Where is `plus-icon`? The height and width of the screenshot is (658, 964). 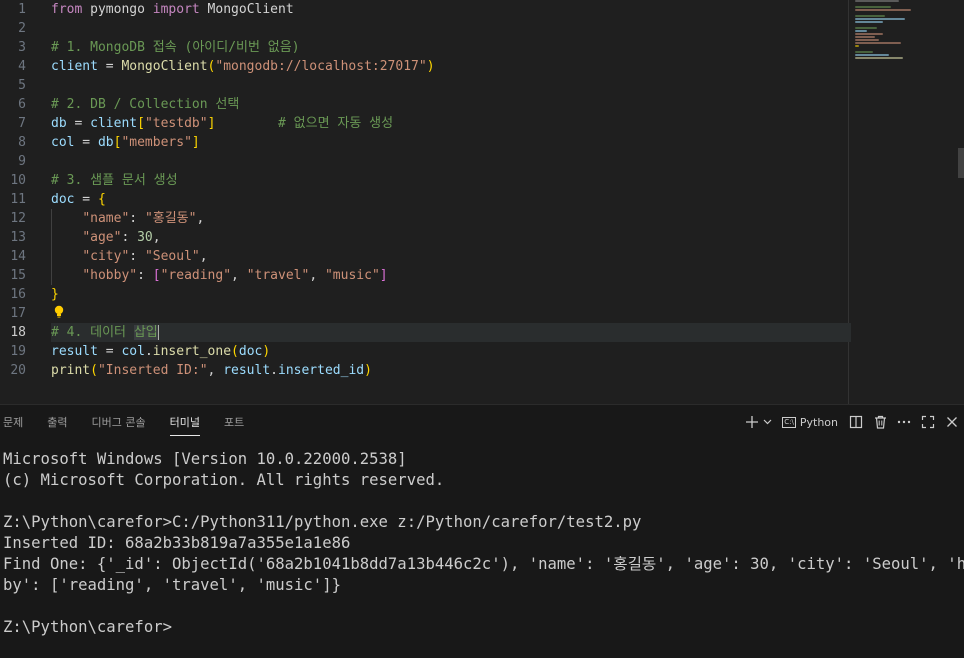 plus-icon is located at coordinates (752, 422).